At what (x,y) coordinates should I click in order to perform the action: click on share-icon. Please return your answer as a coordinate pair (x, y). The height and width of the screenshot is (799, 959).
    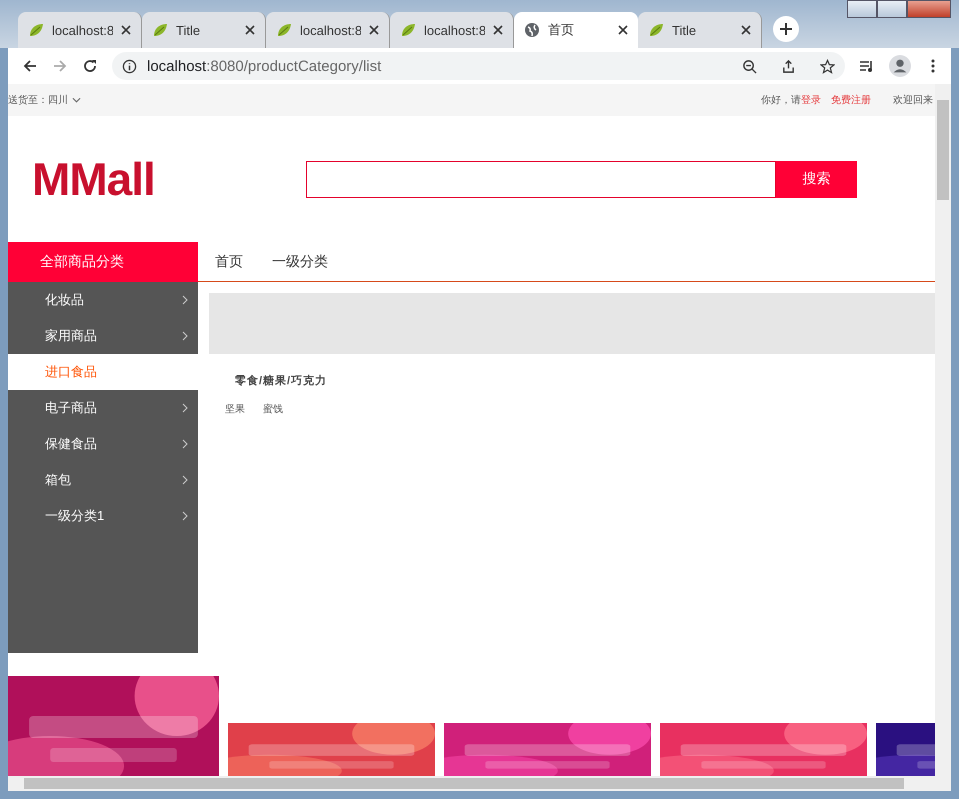
    Looking at the image, I should click on (788, 66).